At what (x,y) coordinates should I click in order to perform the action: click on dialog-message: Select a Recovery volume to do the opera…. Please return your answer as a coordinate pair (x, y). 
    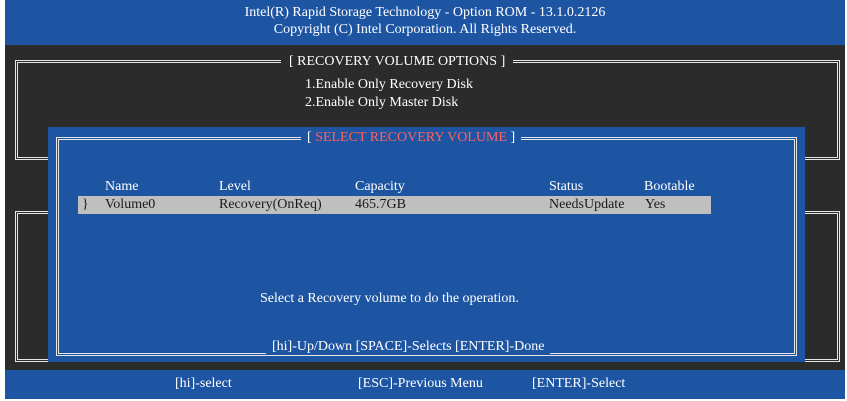
    Looking at the image, I should click on (389, 298).